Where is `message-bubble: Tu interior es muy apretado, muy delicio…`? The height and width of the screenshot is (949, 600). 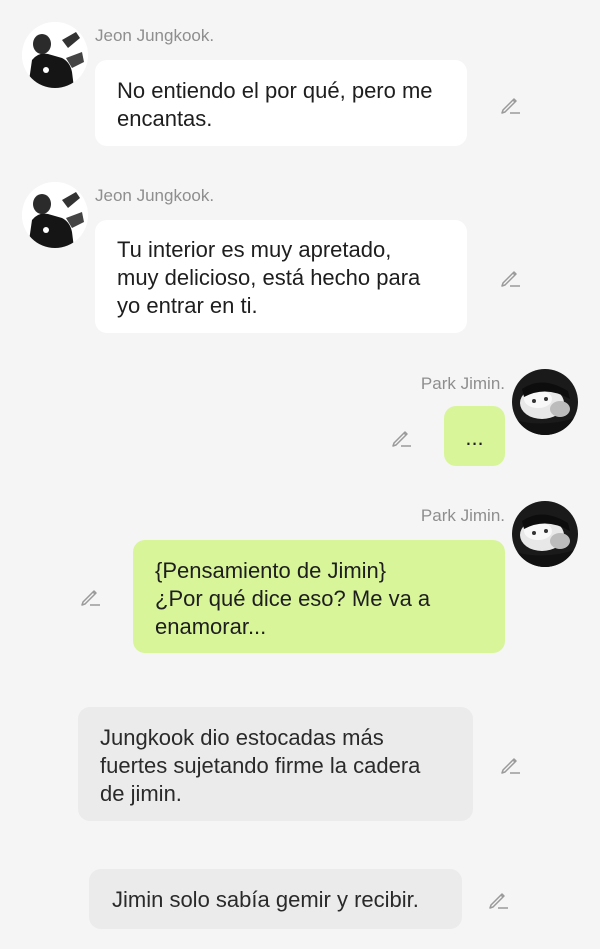
message-bubble: Tu interior es muy apretado, muy delicio… is located at coordinates (281, 276).